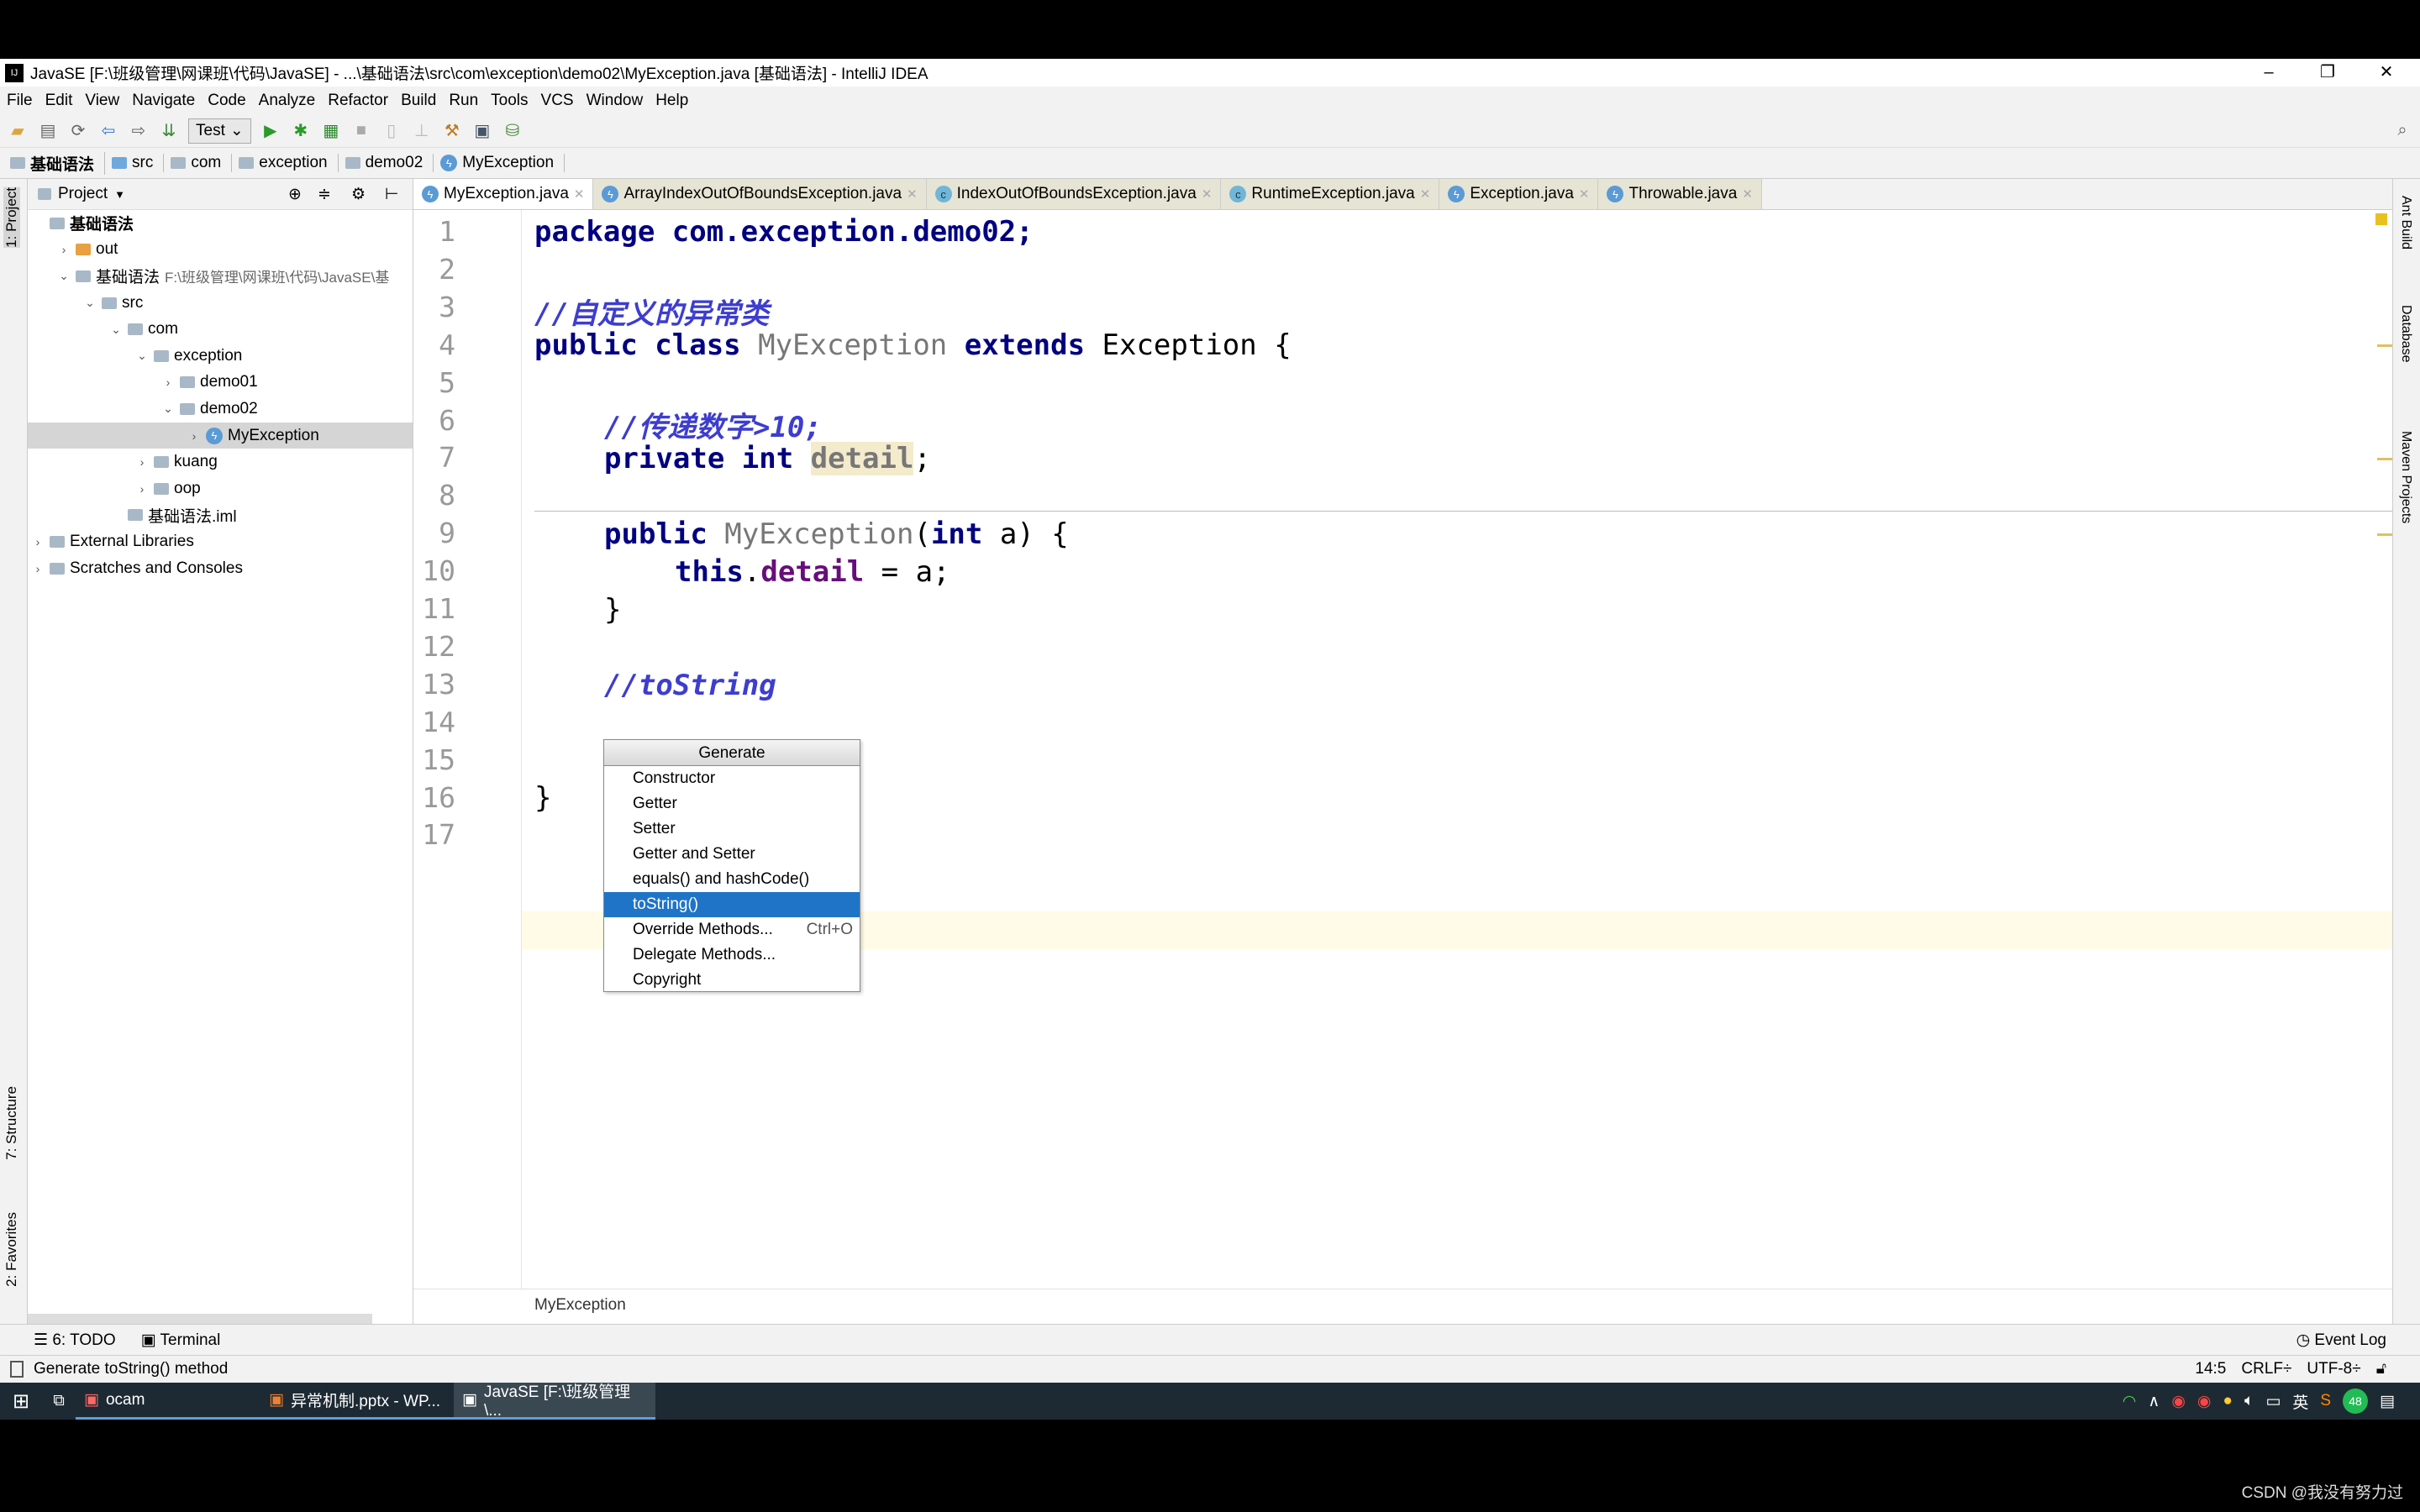 The width and height of the screenshot is (2420, 1512). Describe the element at coordinates (59, 1401) in the screenshot. I see `task-view-icon: ⧉` at that location.